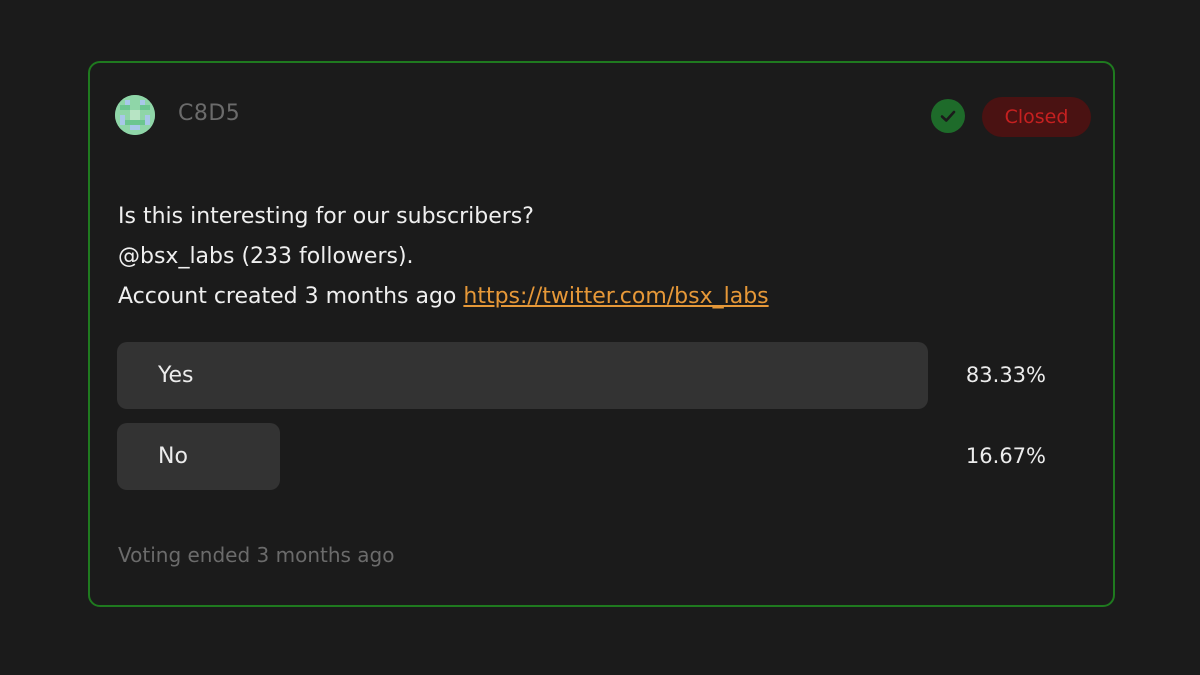 The width and height of the screenshot is (1200, 675). What do you see at coordinates (198, 456) in the screenshot?
I see `poll-option-no: No` at bounding box center [198, 456].